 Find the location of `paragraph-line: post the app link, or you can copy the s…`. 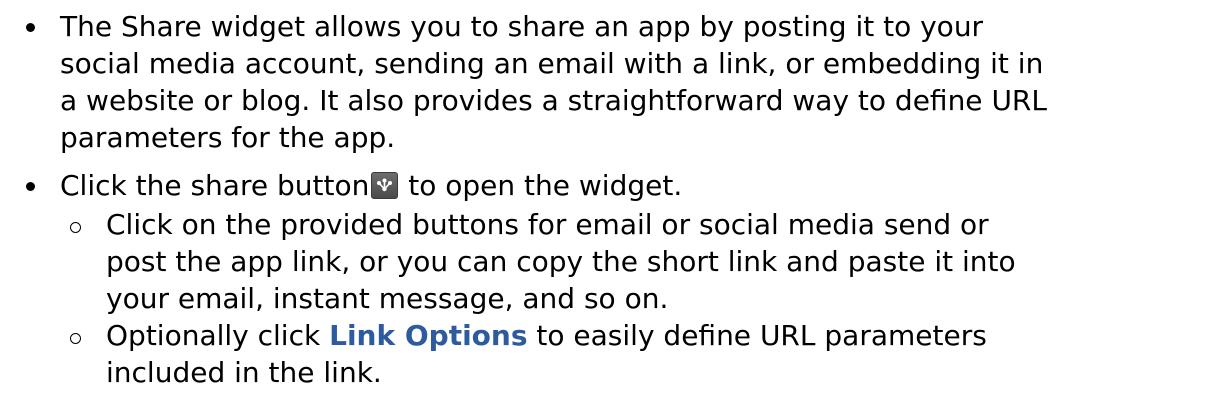

paragraph-line: post the app link, or you can copy the s… is located at coordinates (561, 261).